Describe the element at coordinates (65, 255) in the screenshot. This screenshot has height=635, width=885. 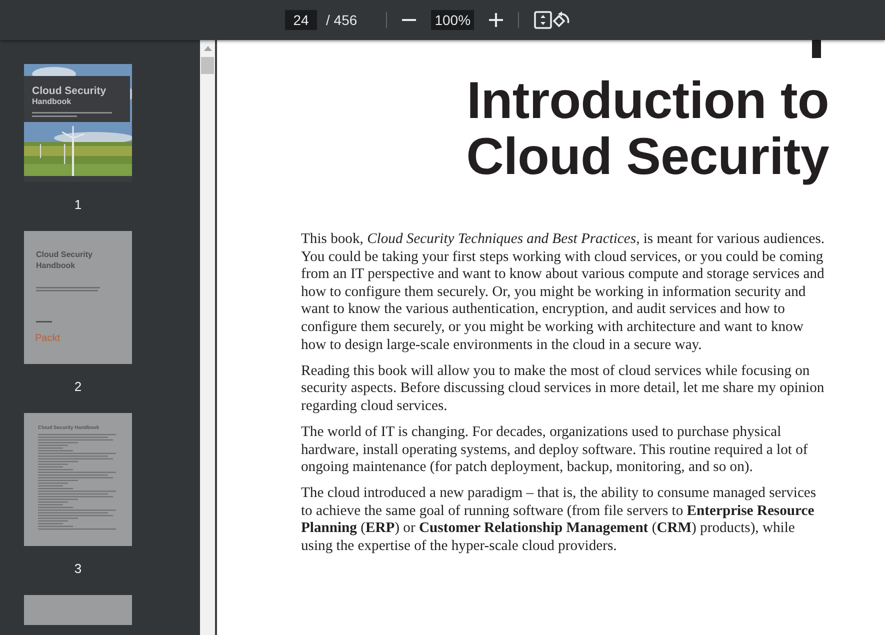
I see `page-title: Cloud Security` at that location.